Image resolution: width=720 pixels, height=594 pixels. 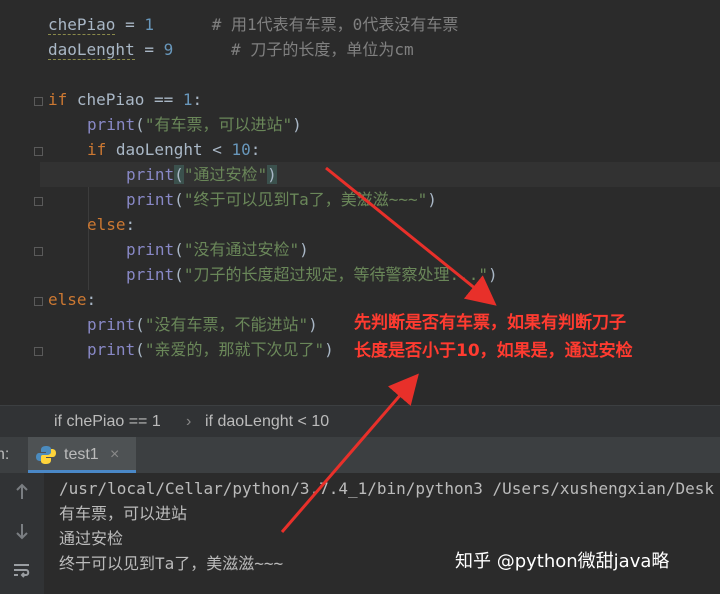 I want to click on arrow-to-annotation, so click(x=411, y=236).